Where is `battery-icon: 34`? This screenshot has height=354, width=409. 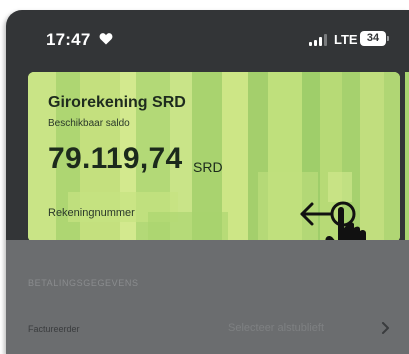 battery-icon: 34 is located at coordinates (373, 38).